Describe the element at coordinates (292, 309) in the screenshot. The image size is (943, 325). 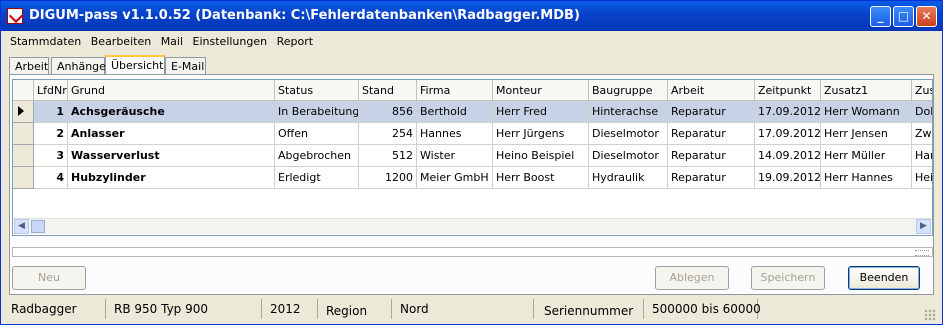
I see `status-year: 2012` at that location.